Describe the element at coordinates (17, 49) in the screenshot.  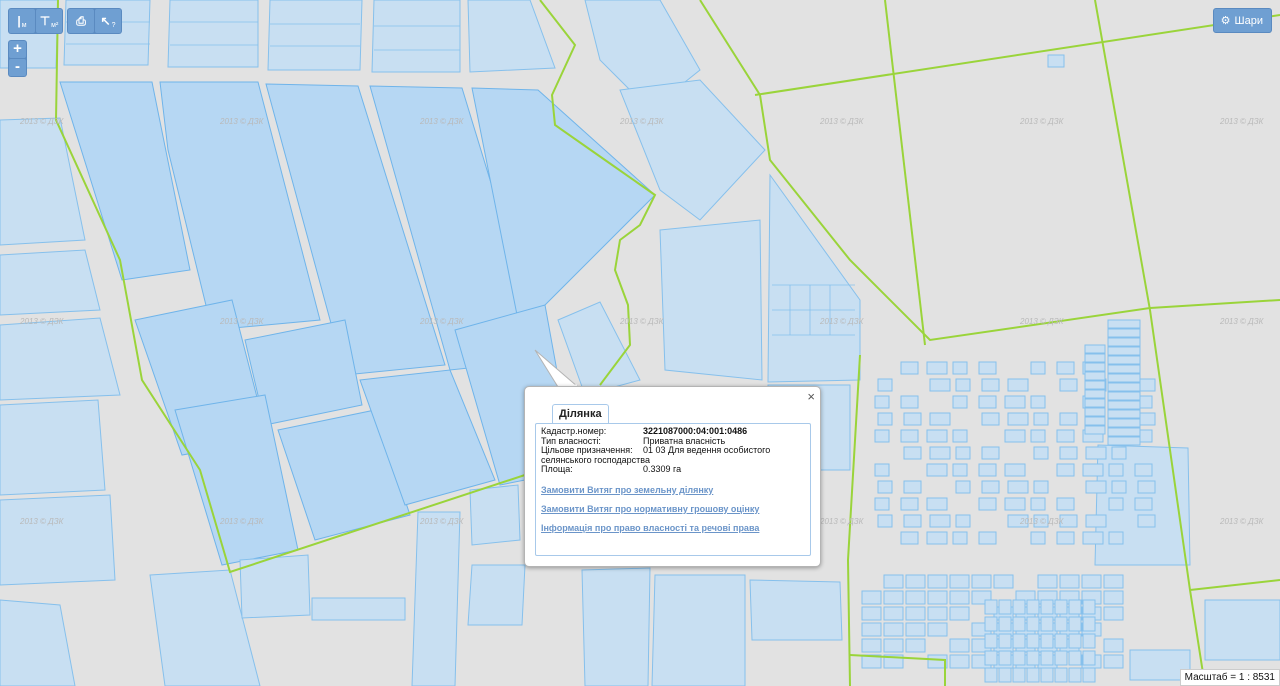
I see `zoom-in-button: +` at that location.